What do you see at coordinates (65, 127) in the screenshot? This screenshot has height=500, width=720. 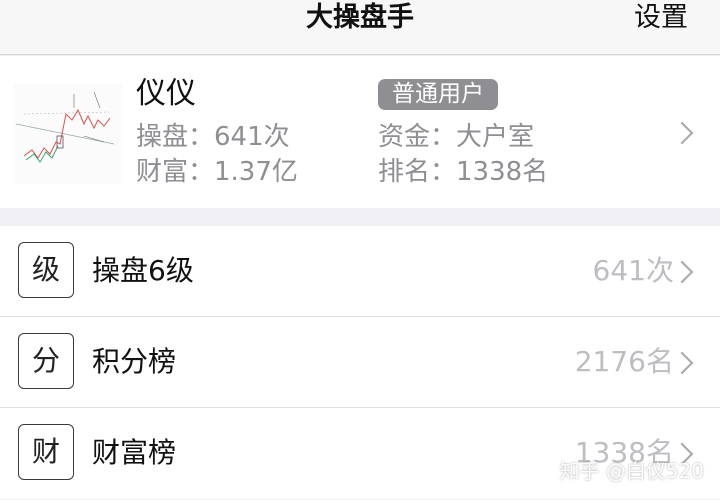 I see `stock-chart-avatar-icon` at bounding box center [65, 127].